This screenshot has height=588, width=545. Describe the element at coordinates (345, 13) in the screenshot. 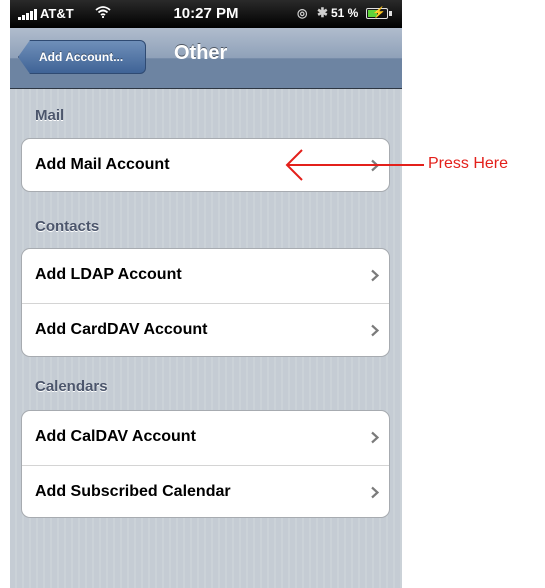

I see `battery-percentage: 51 %` at that location.